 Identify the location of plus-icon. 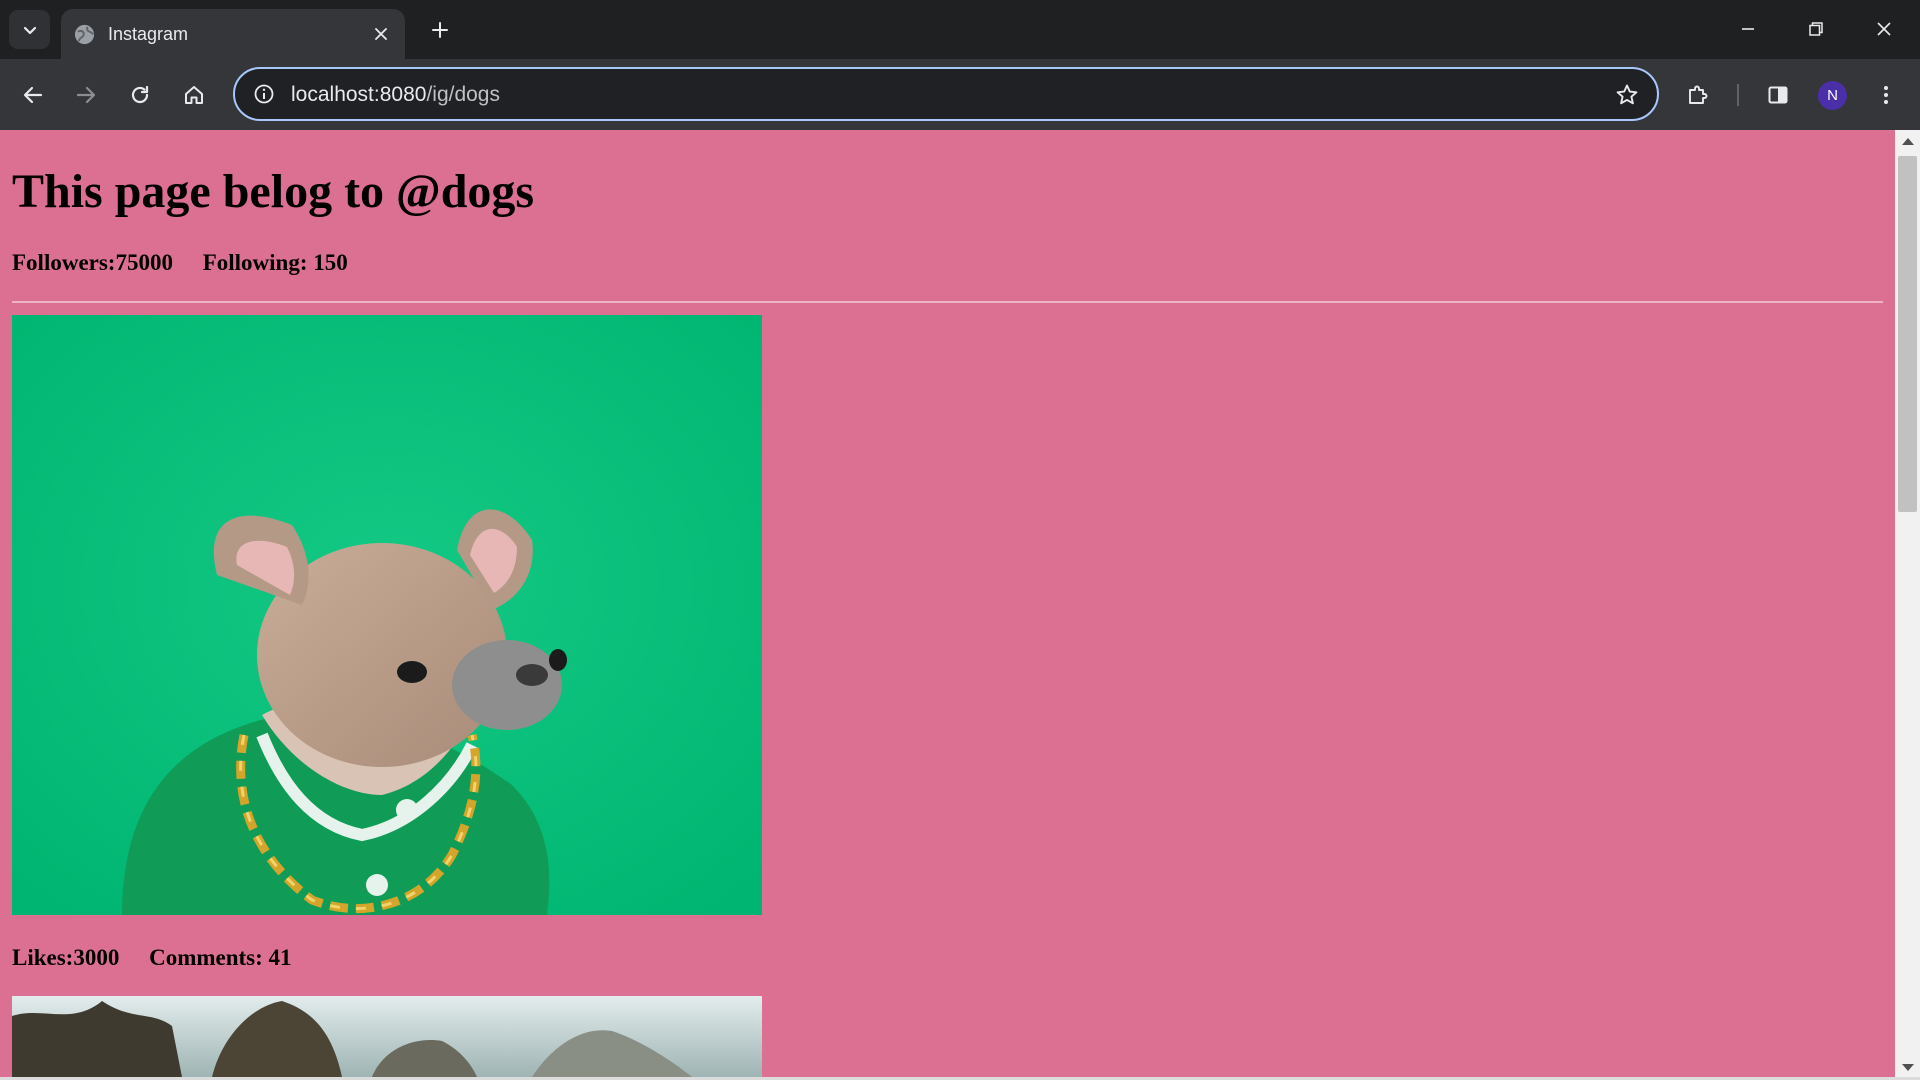
(440, 30).